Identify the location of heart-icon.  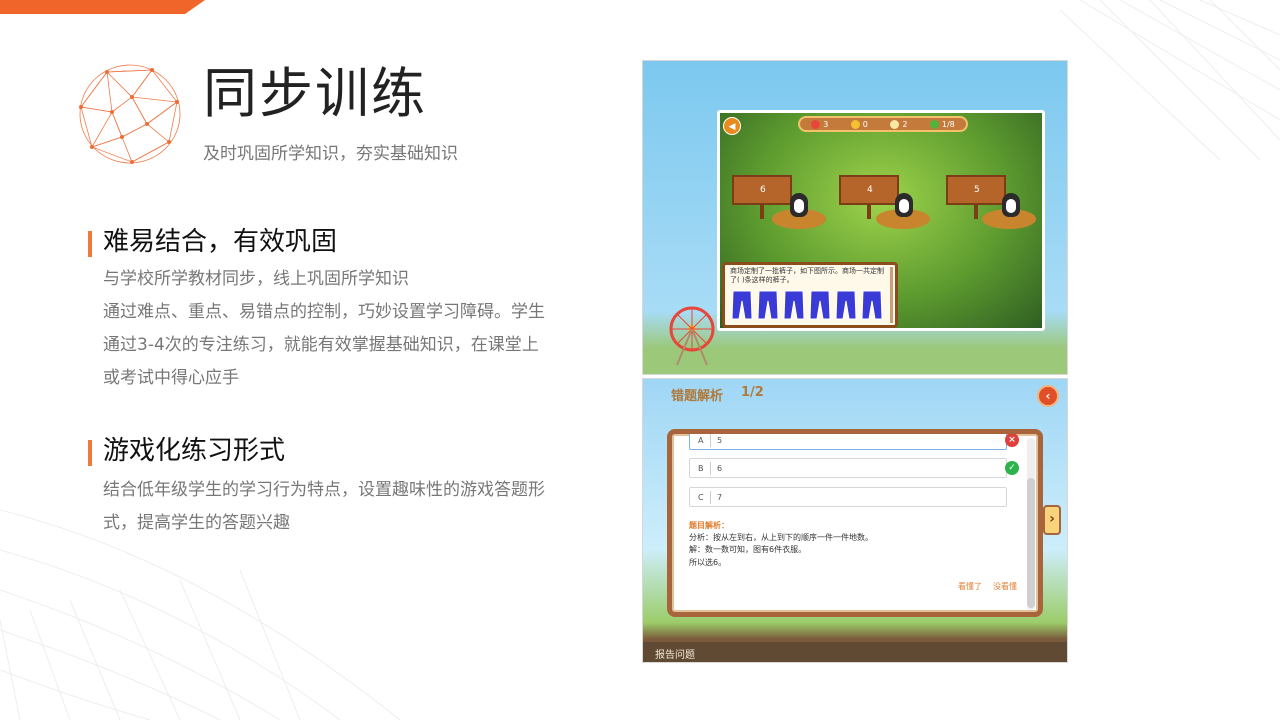
(816, 124).